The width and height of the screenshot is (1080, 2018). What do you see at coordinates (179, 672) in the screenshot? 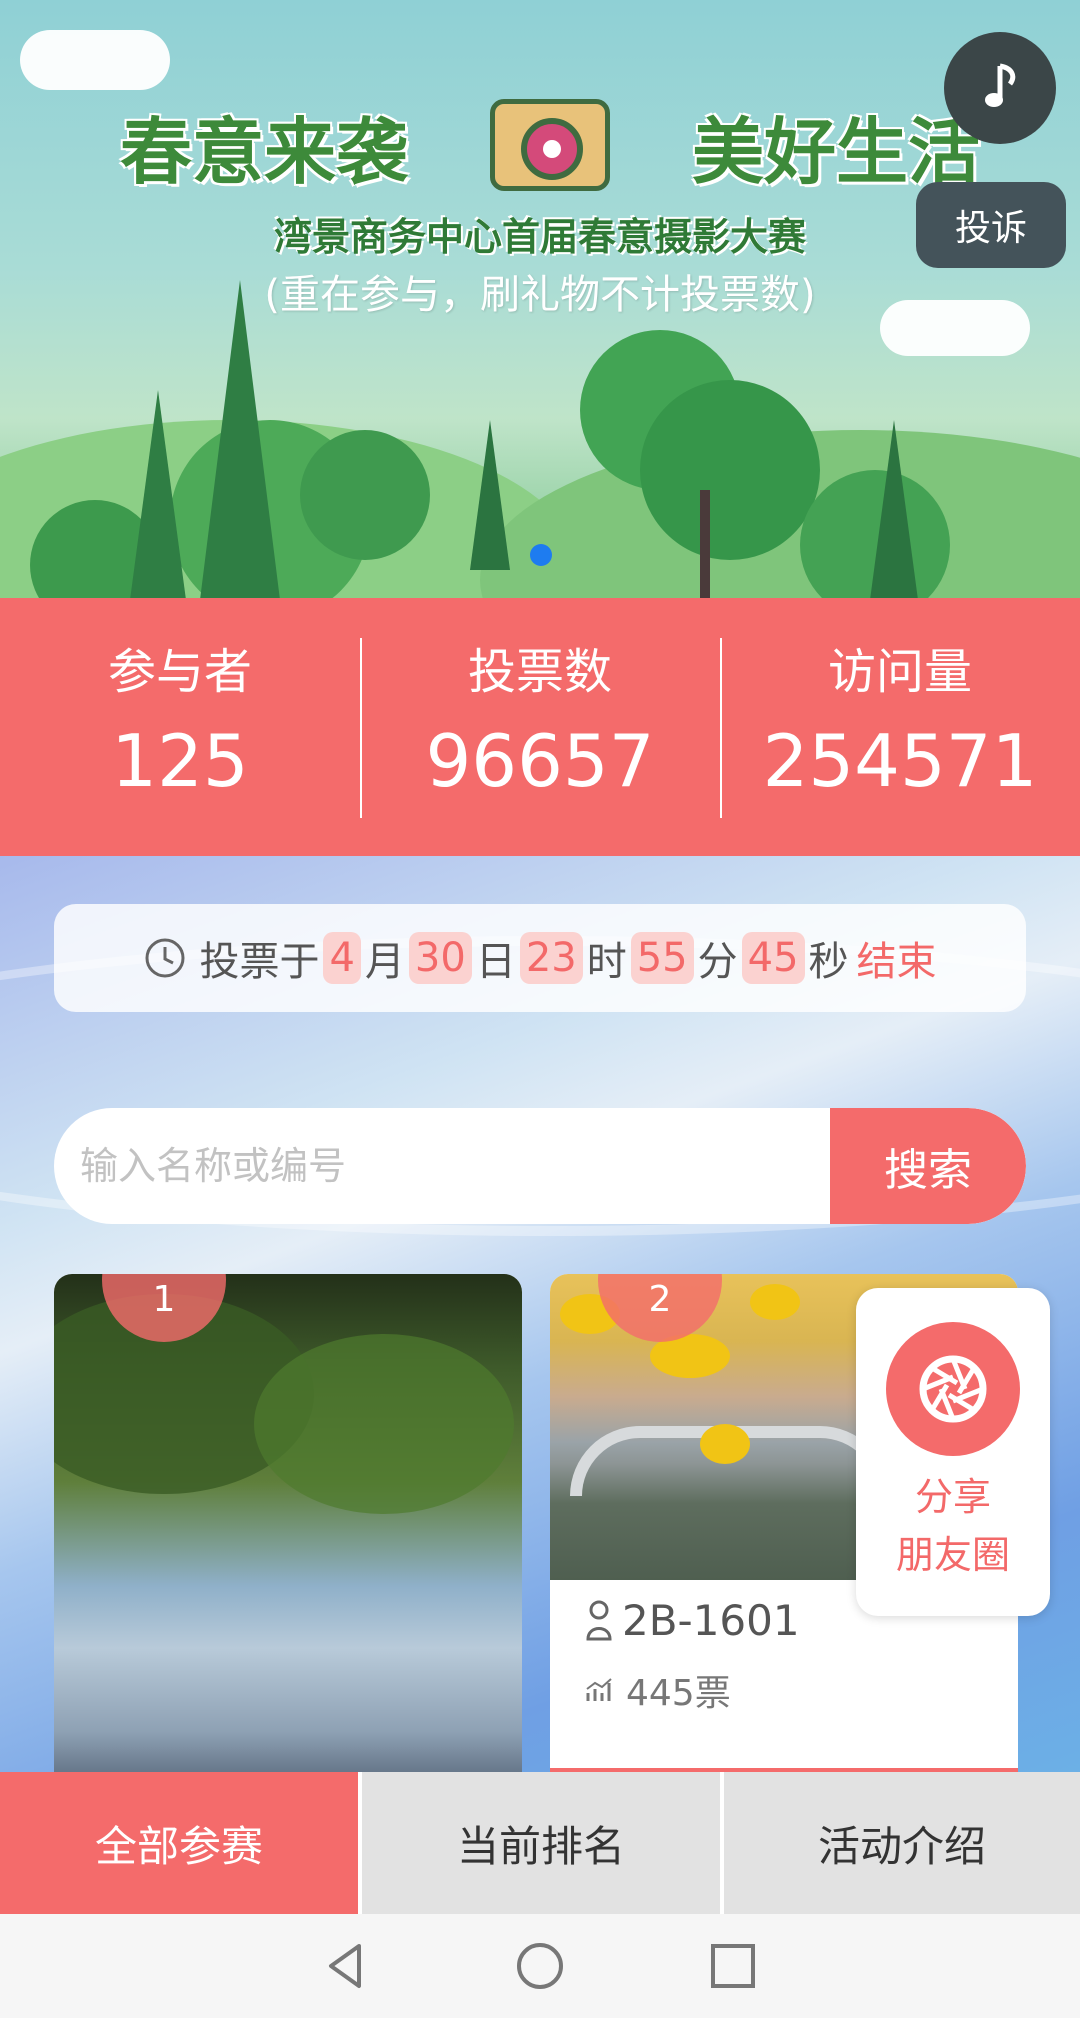
I see `stat-label: 参与者` at bounding box center [179, 672].